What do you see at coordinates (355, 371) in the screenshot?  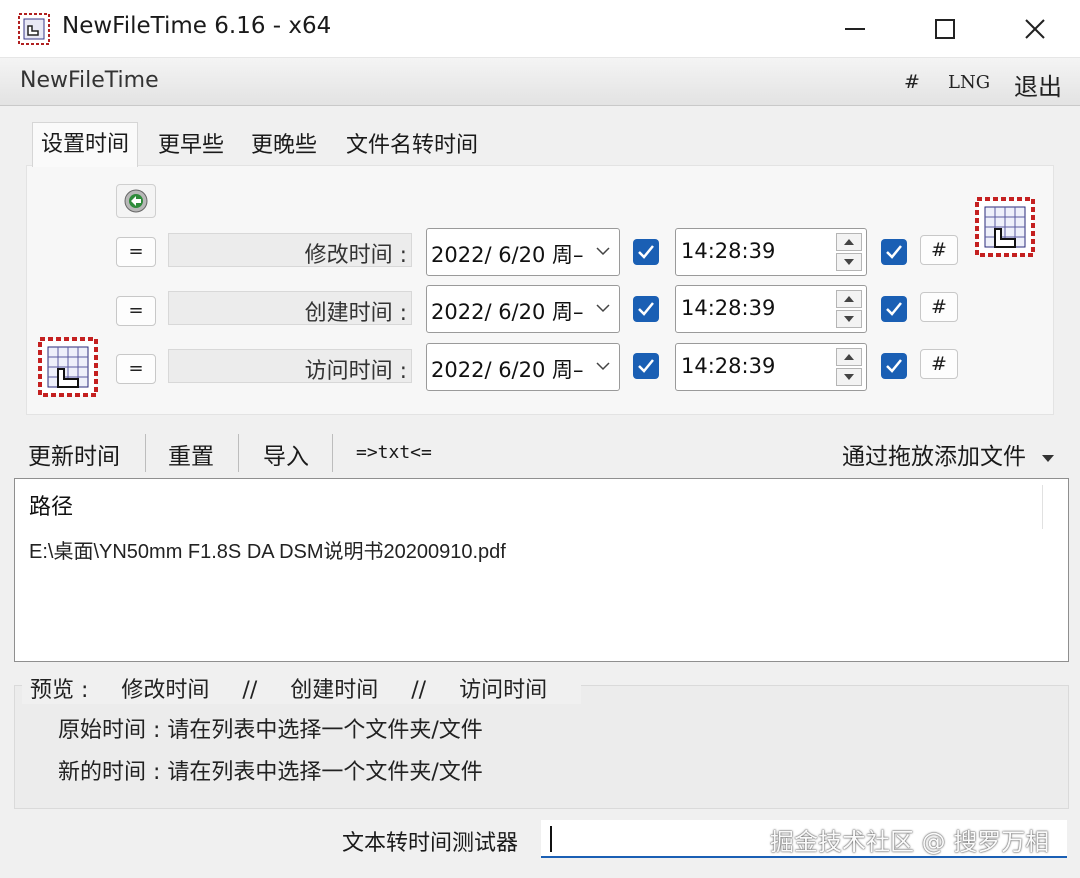 I see `accessed-label: 访问时间 :` at bounding box center [355, 371].